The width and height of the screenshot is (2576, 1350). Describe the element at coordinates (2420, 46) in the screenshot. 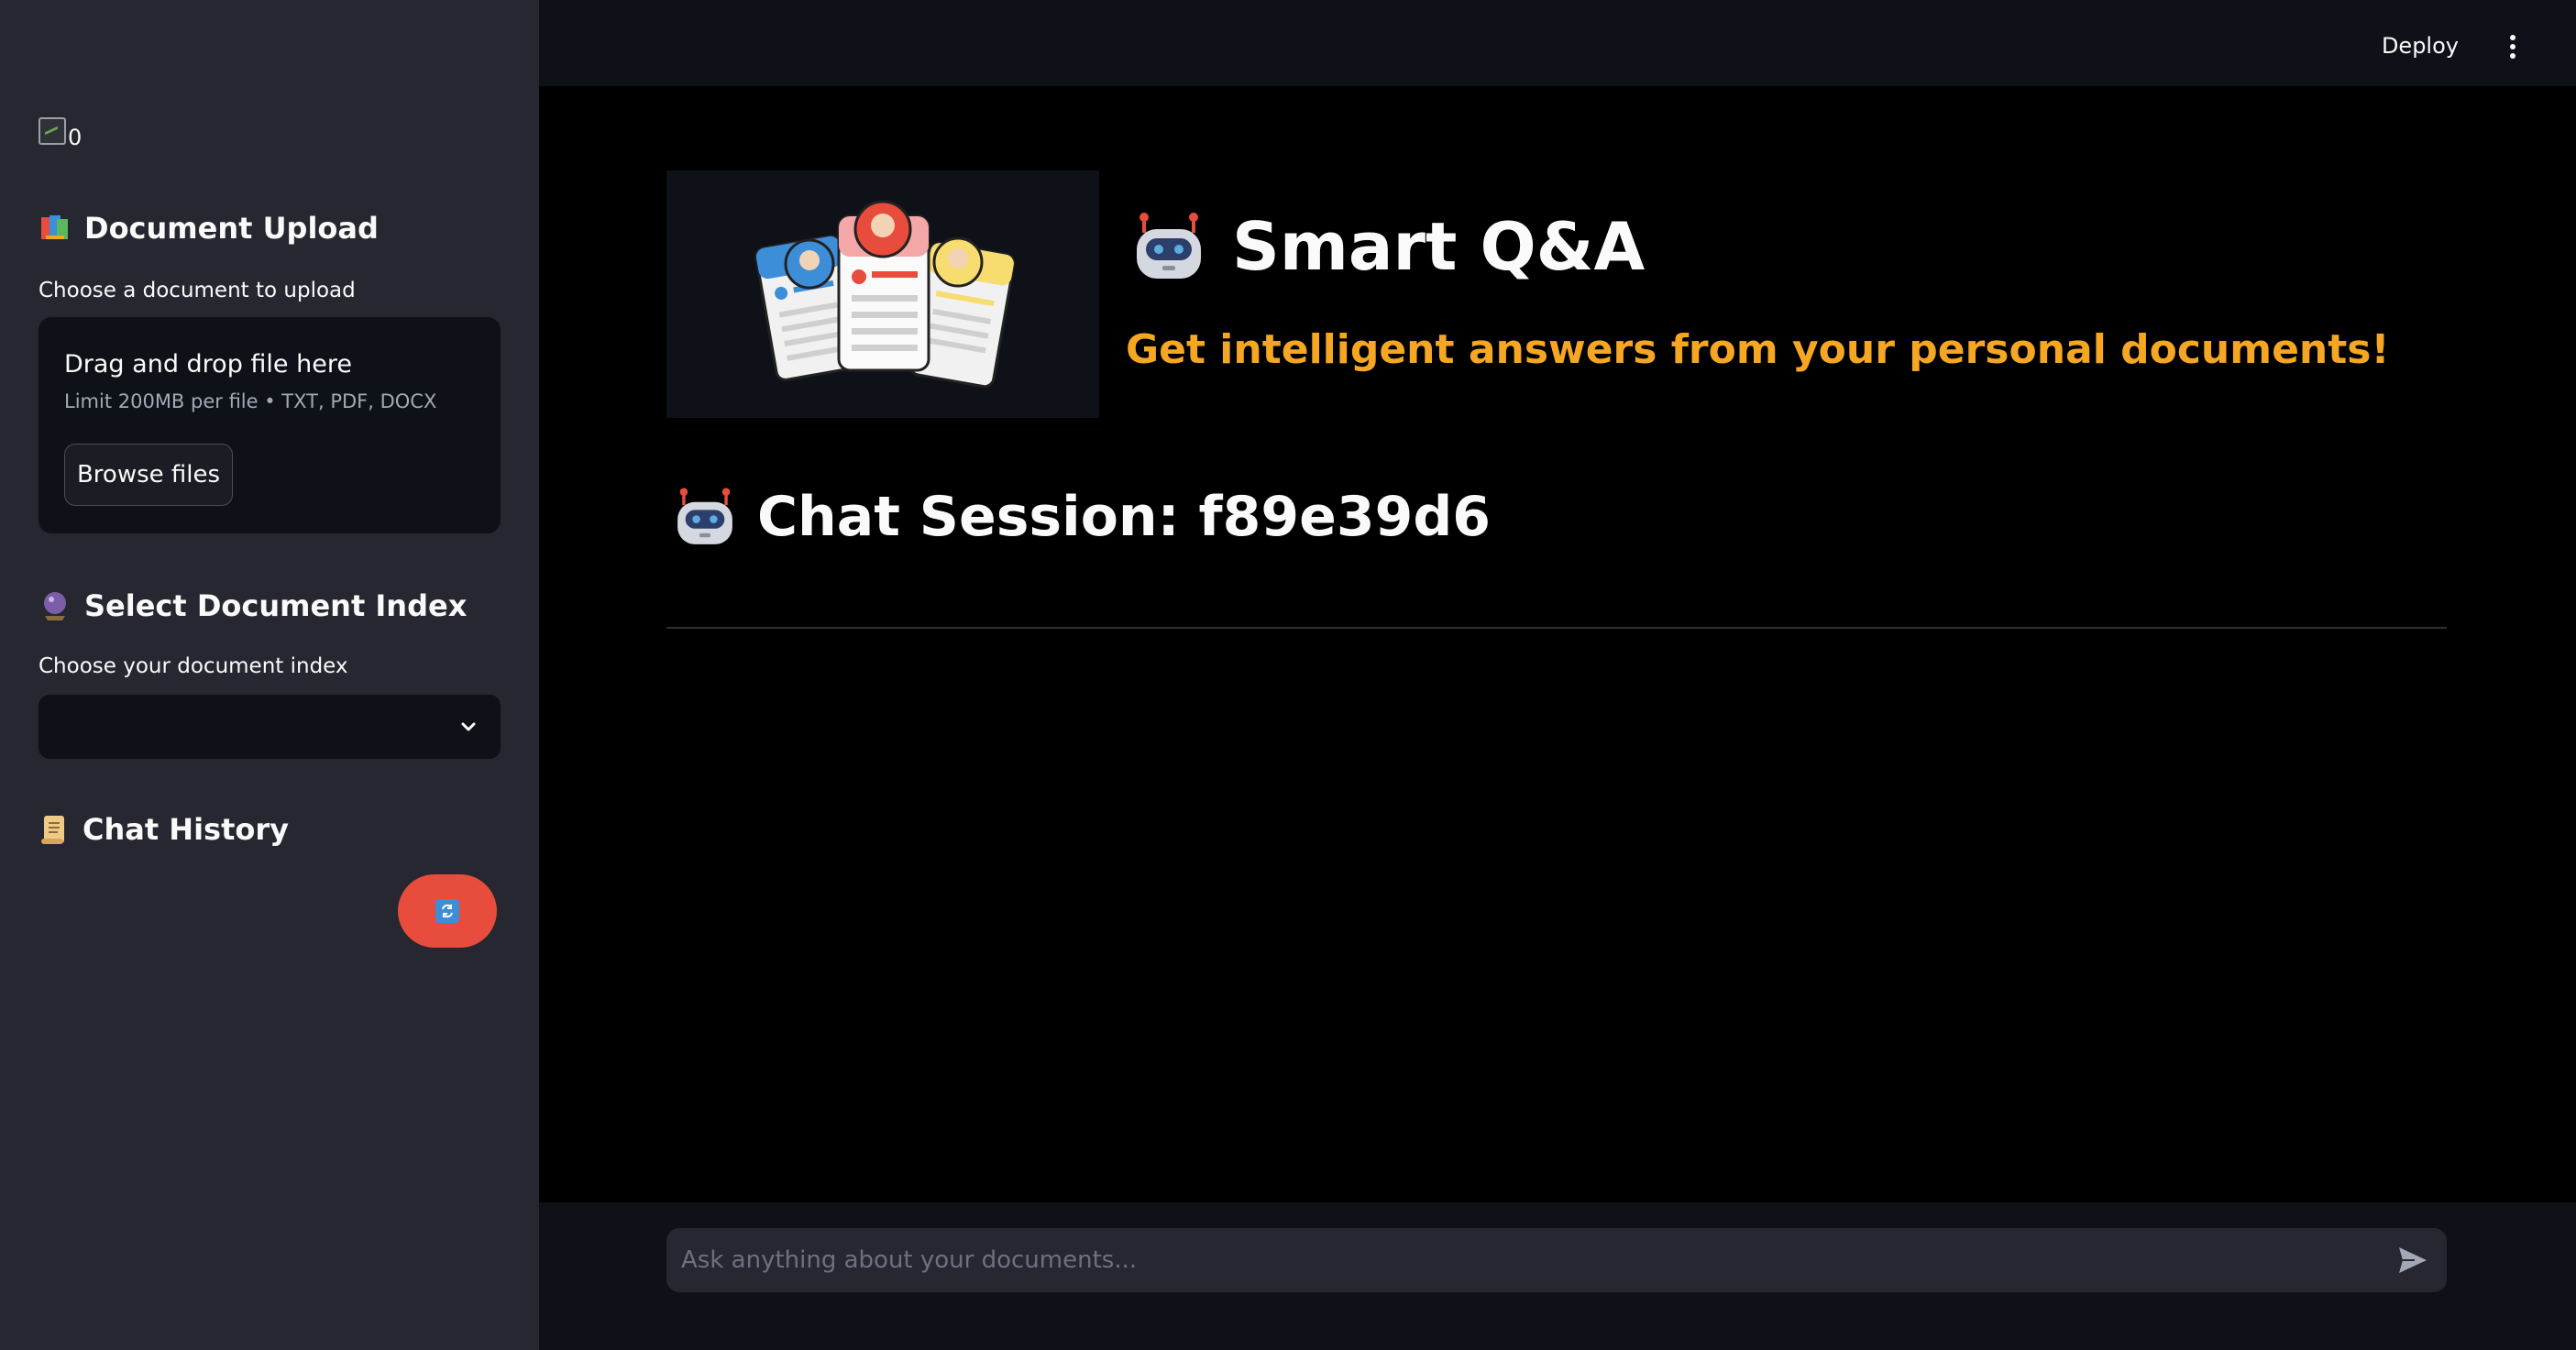

I see `deploy-button: Deploy` at that location.